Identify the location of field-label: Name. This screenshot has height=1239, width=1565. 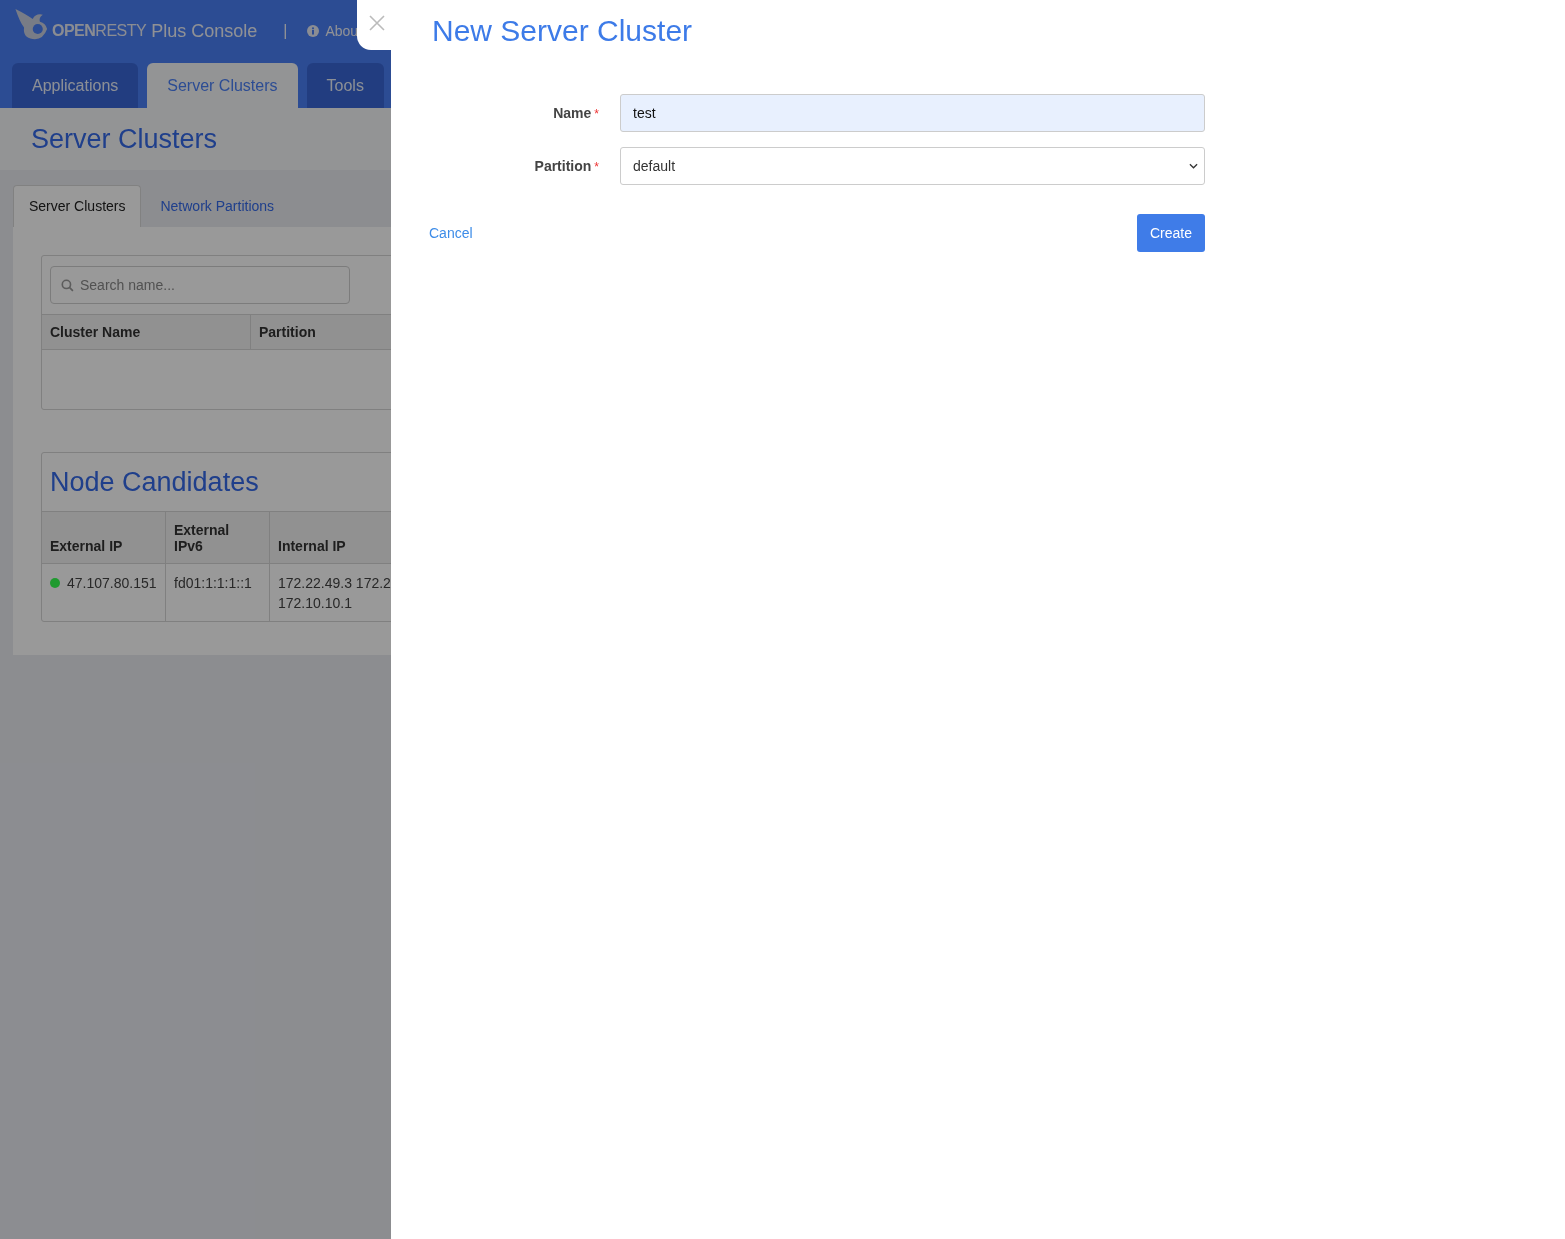
(572, 113).